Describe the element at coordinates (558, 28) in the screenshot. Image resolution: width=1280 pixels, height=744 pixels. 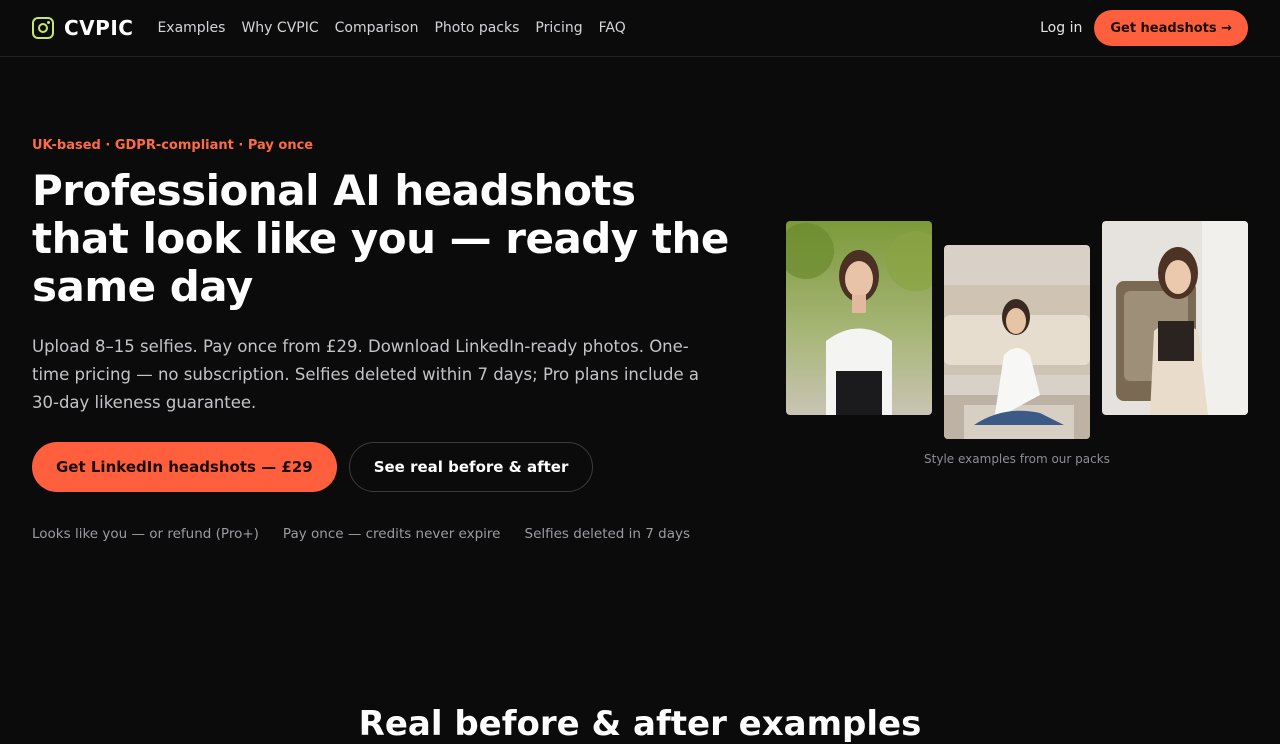
I see `nav-link-pricing: Pricing` at that location.